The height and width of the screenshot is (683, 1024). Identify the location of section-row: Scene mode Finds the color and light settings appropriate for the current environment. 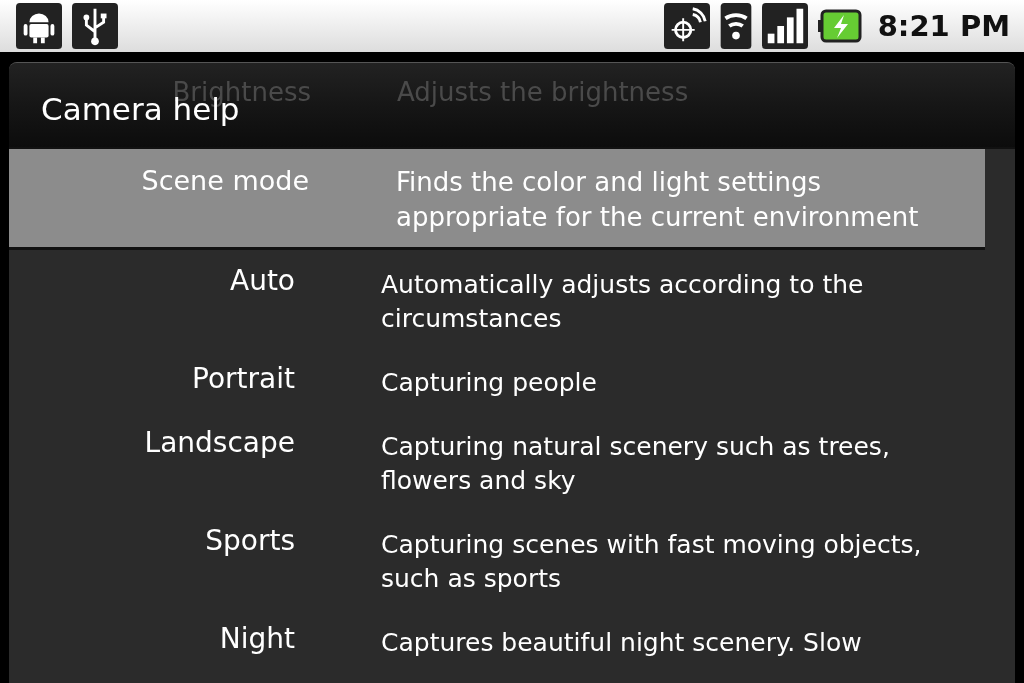
(497, 199).